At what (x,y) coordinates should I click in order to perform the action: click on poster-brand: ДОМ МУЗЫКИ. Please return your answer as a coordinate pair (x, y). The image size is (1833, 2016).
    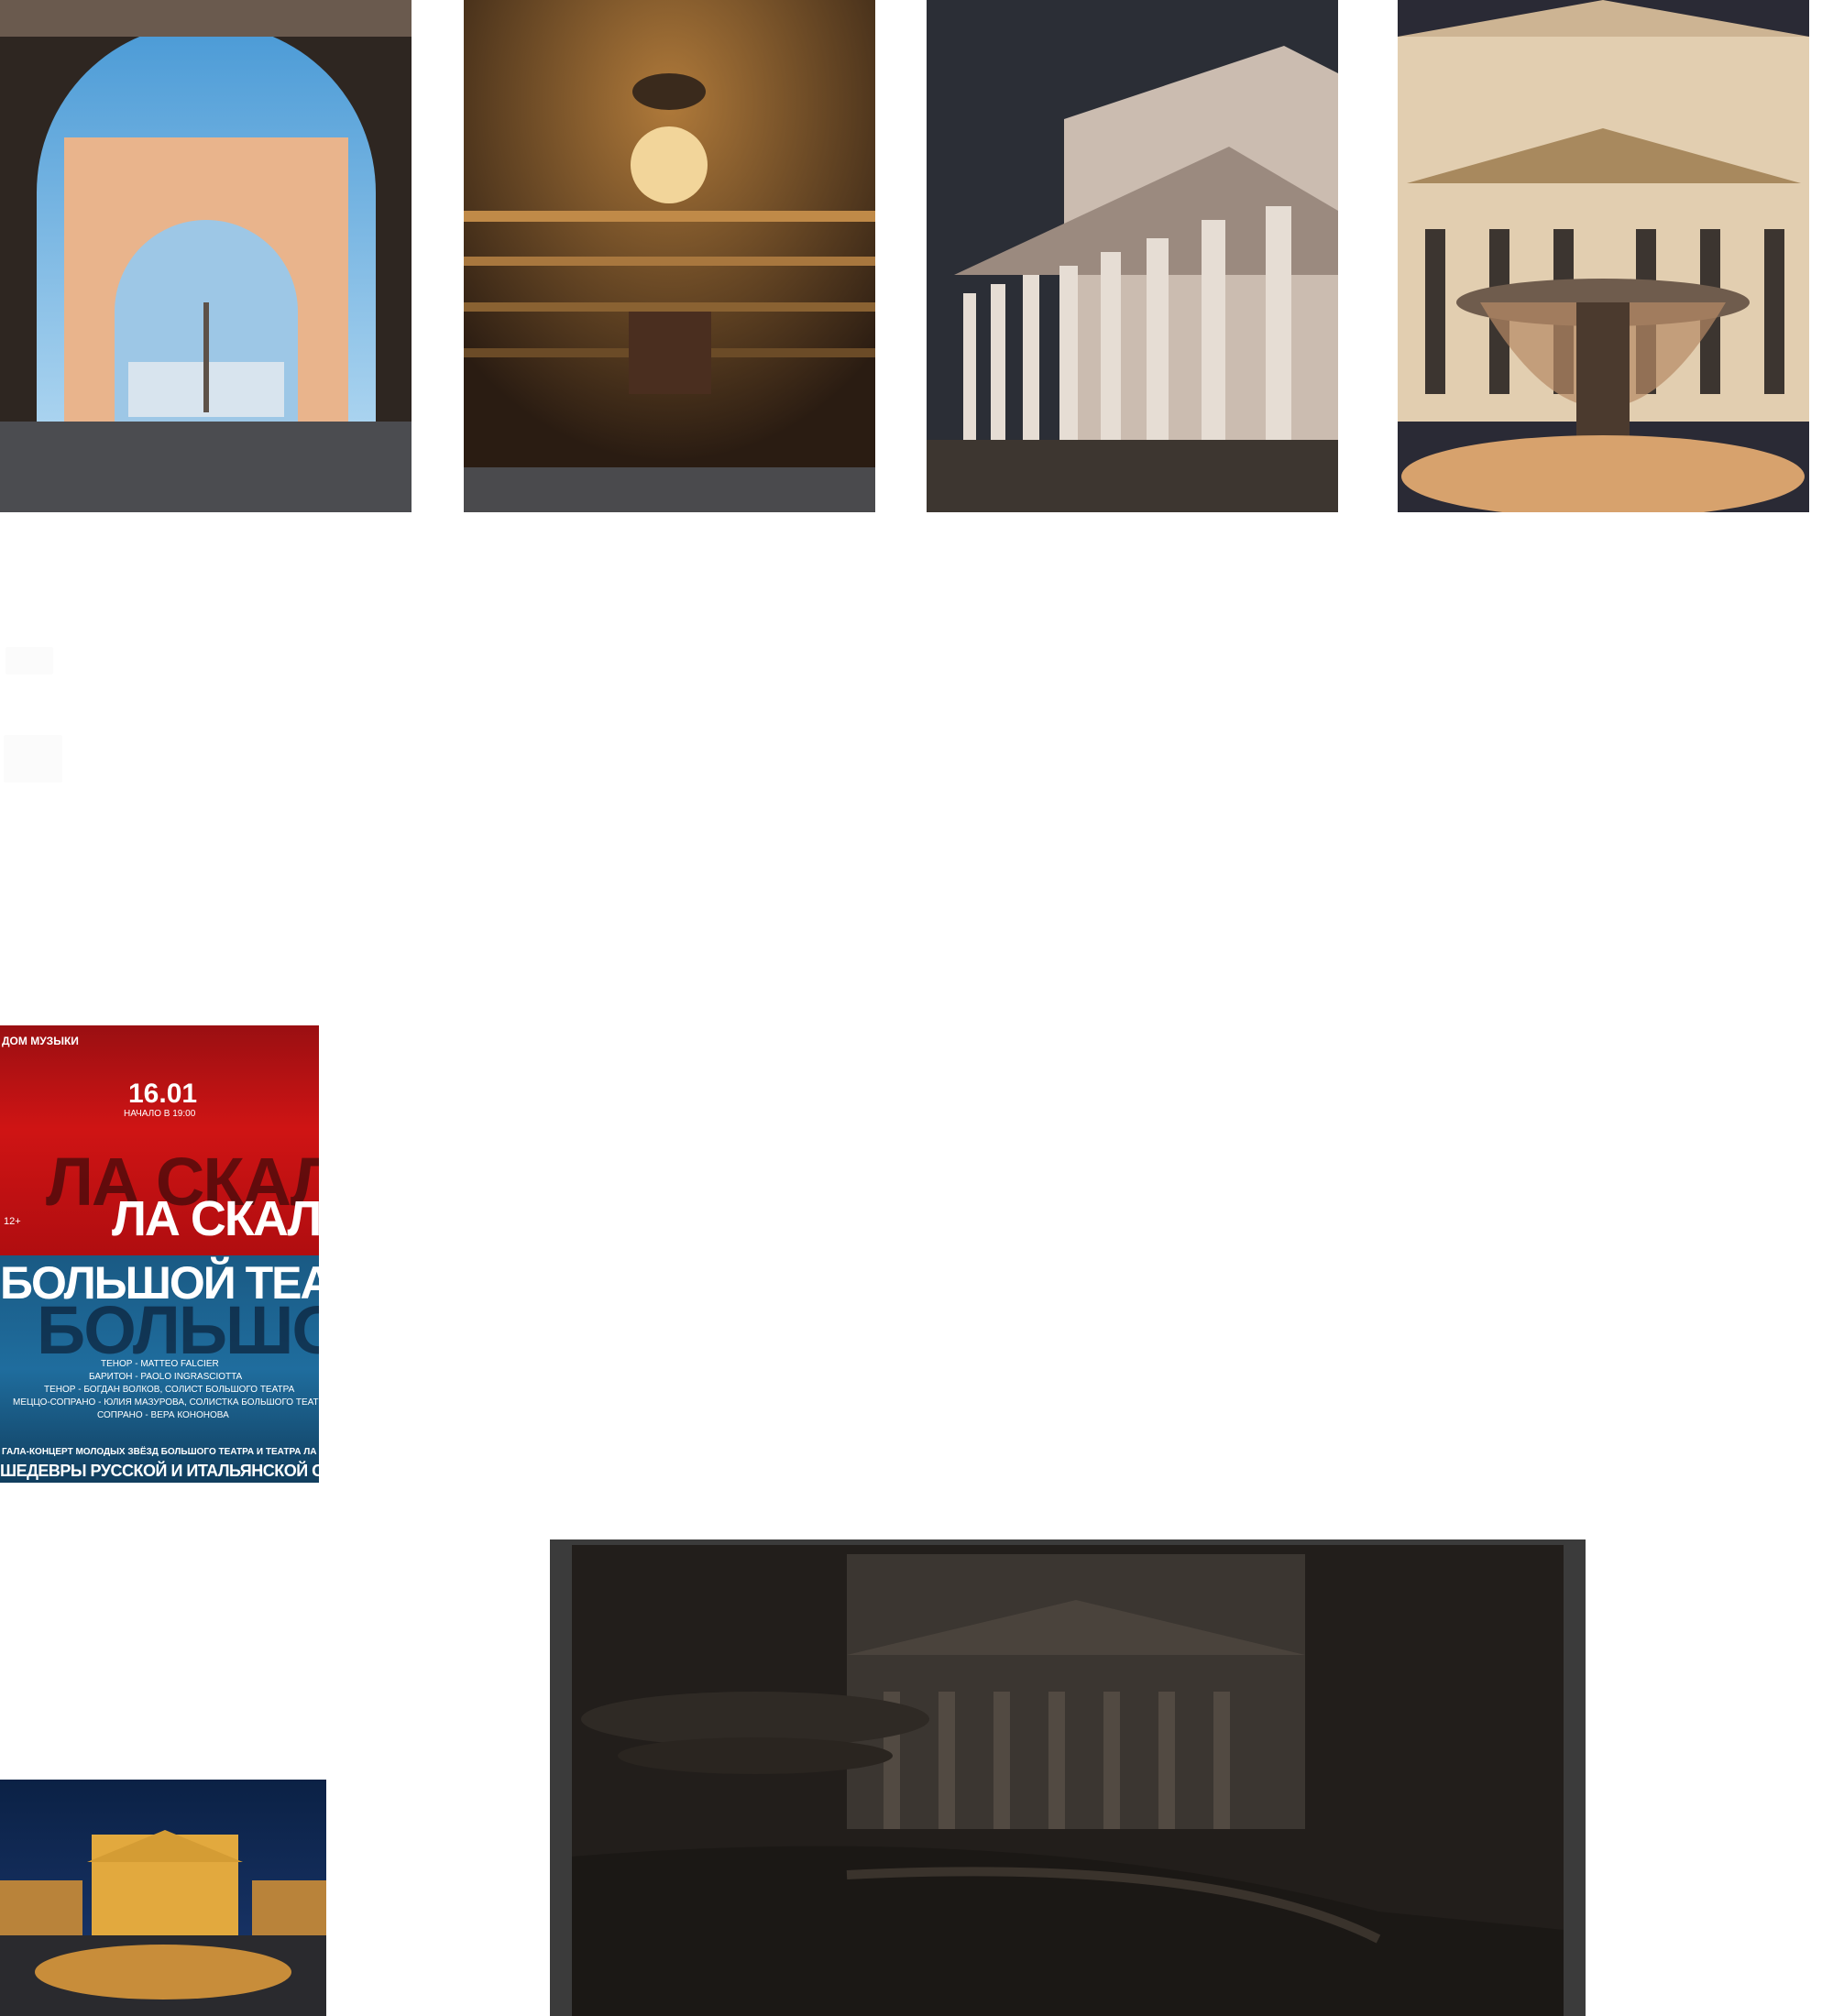
    Looking at the image, I should click on (40, 1041).